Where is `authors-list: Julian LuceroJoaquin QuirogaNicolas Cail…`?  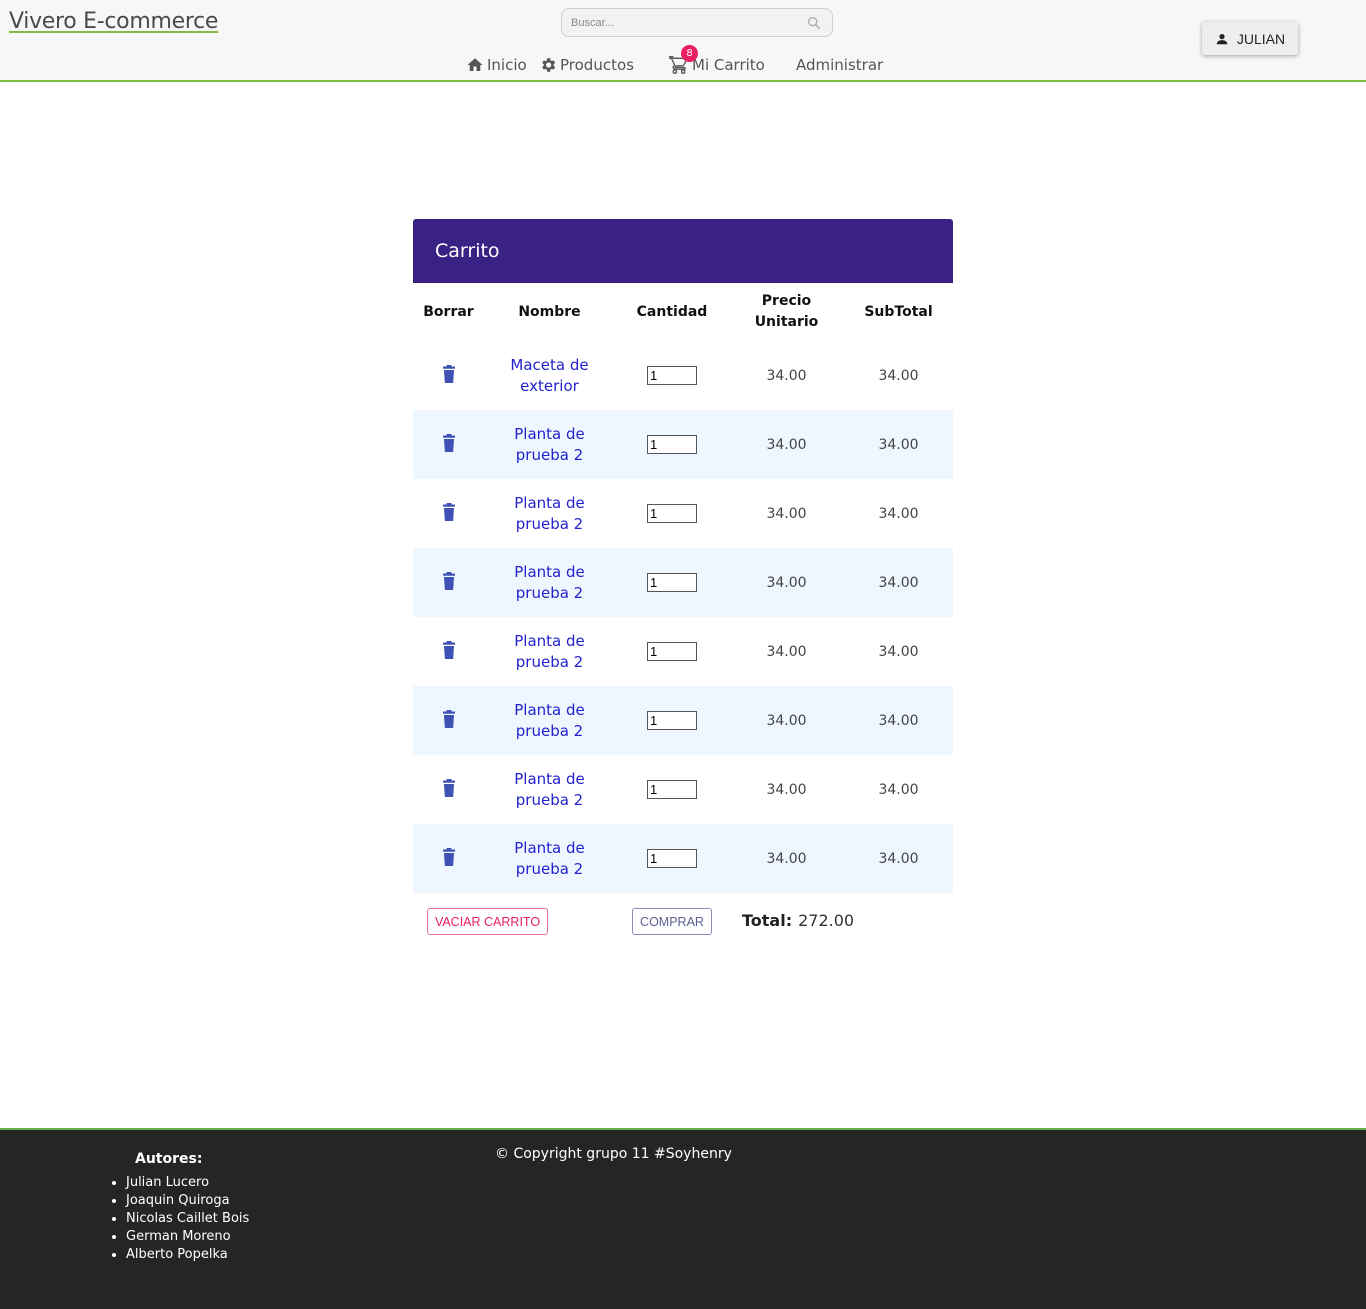 authors-list: Julian LuceroJoaquin QuirogaNicolas Cail… is located at coordinates (187, 1219).